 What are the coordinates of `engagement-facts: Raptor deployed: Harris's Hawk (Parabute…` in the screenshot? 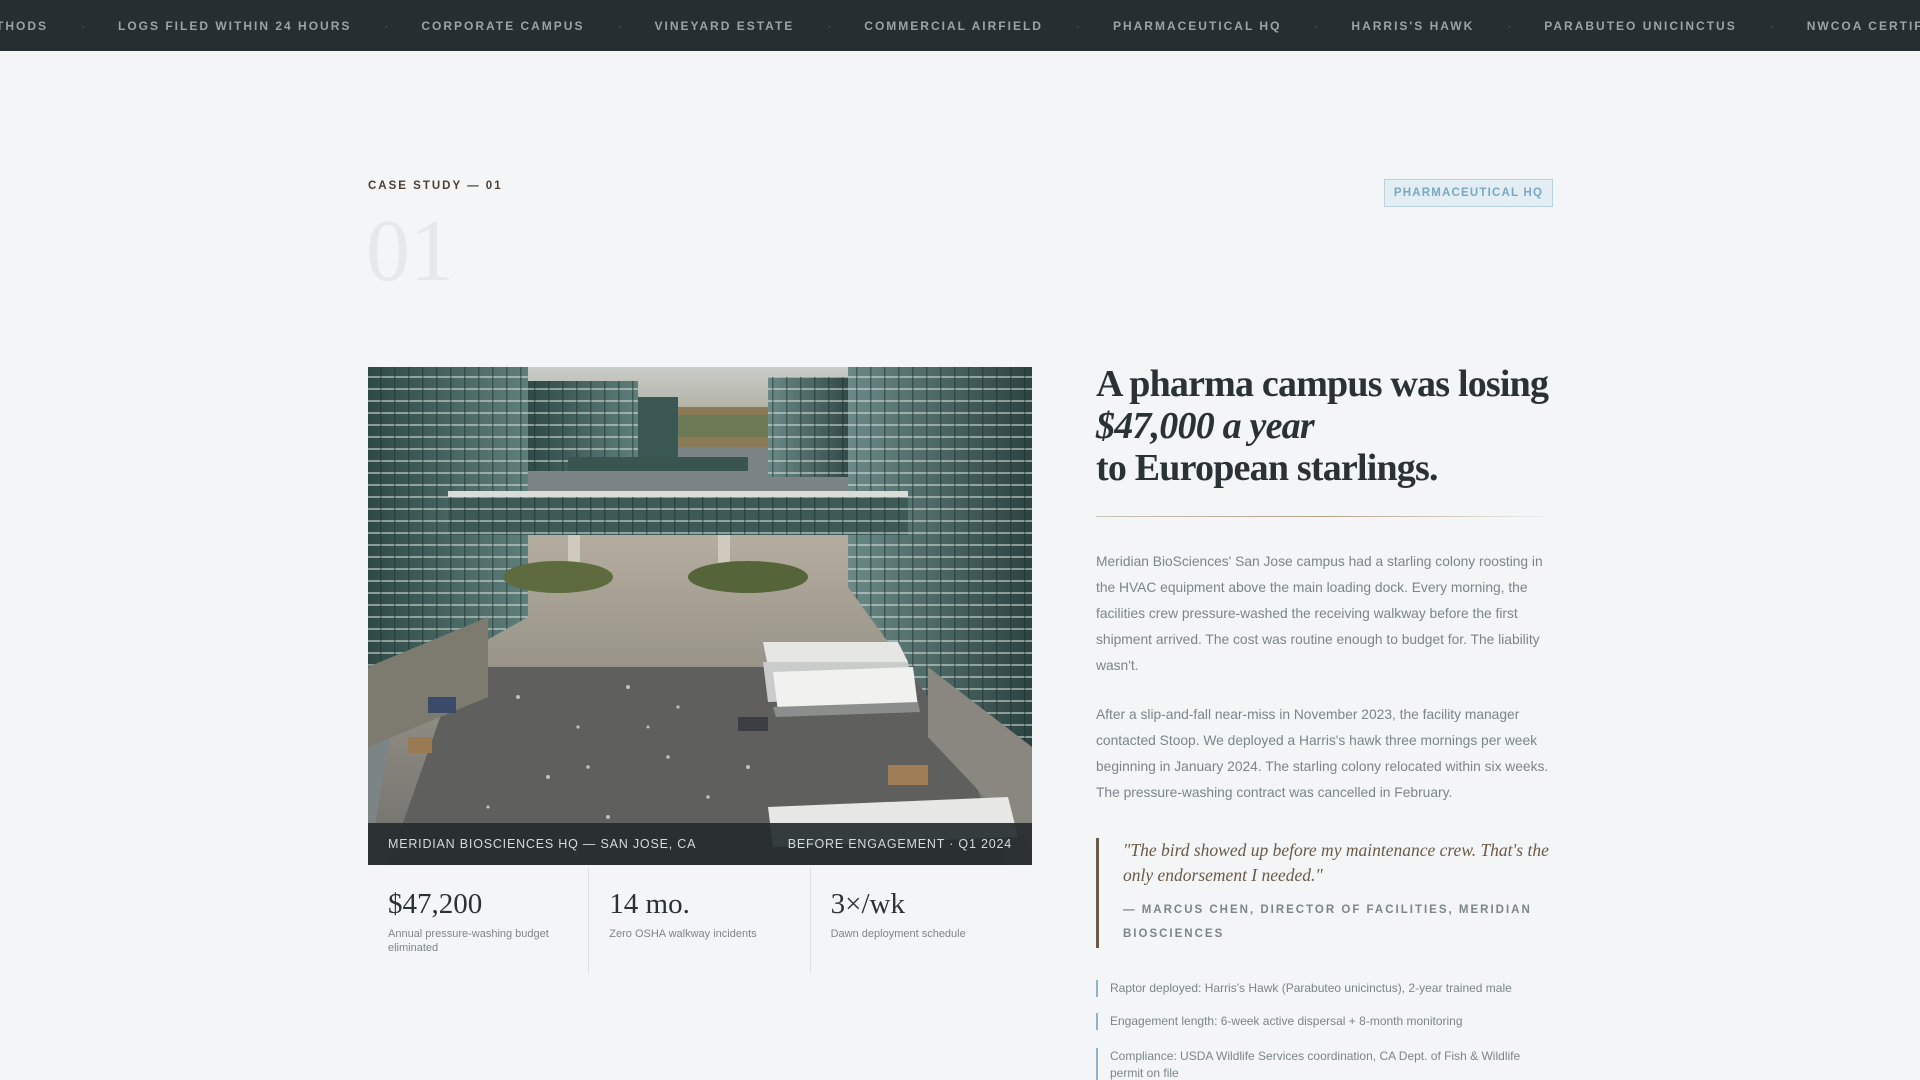 It's located at (1326, 1030).